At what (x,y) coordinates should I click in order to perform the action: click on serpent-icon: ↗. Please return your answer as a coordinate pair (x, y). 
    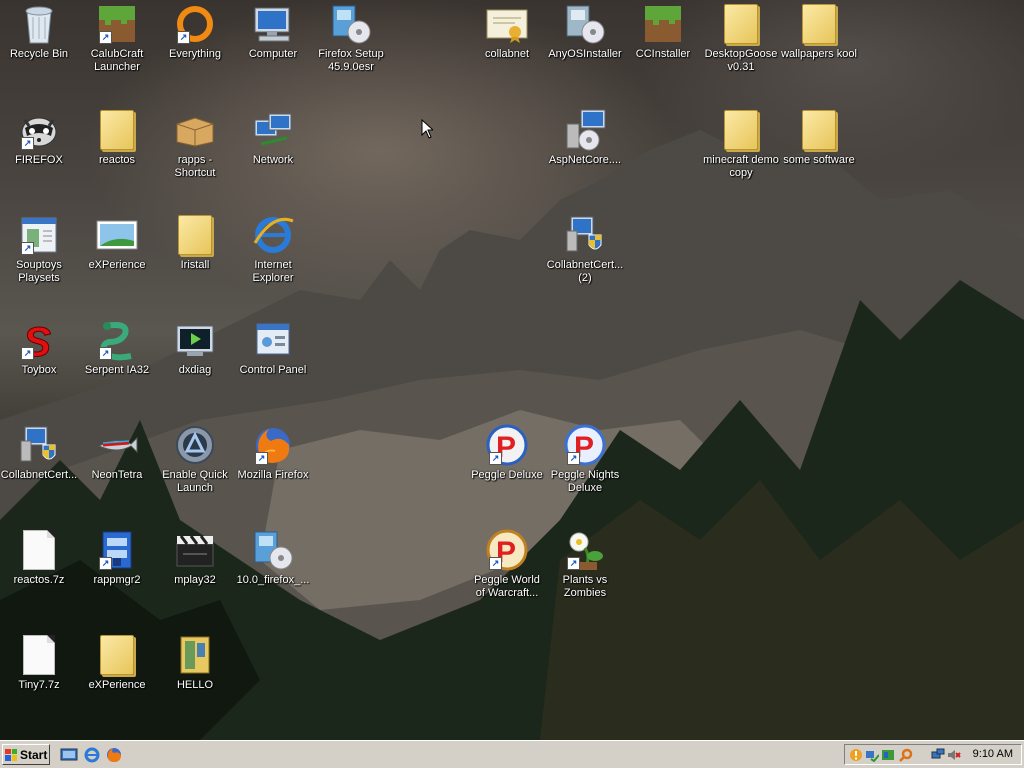
    Looking at the image, I should click on (117, 340).